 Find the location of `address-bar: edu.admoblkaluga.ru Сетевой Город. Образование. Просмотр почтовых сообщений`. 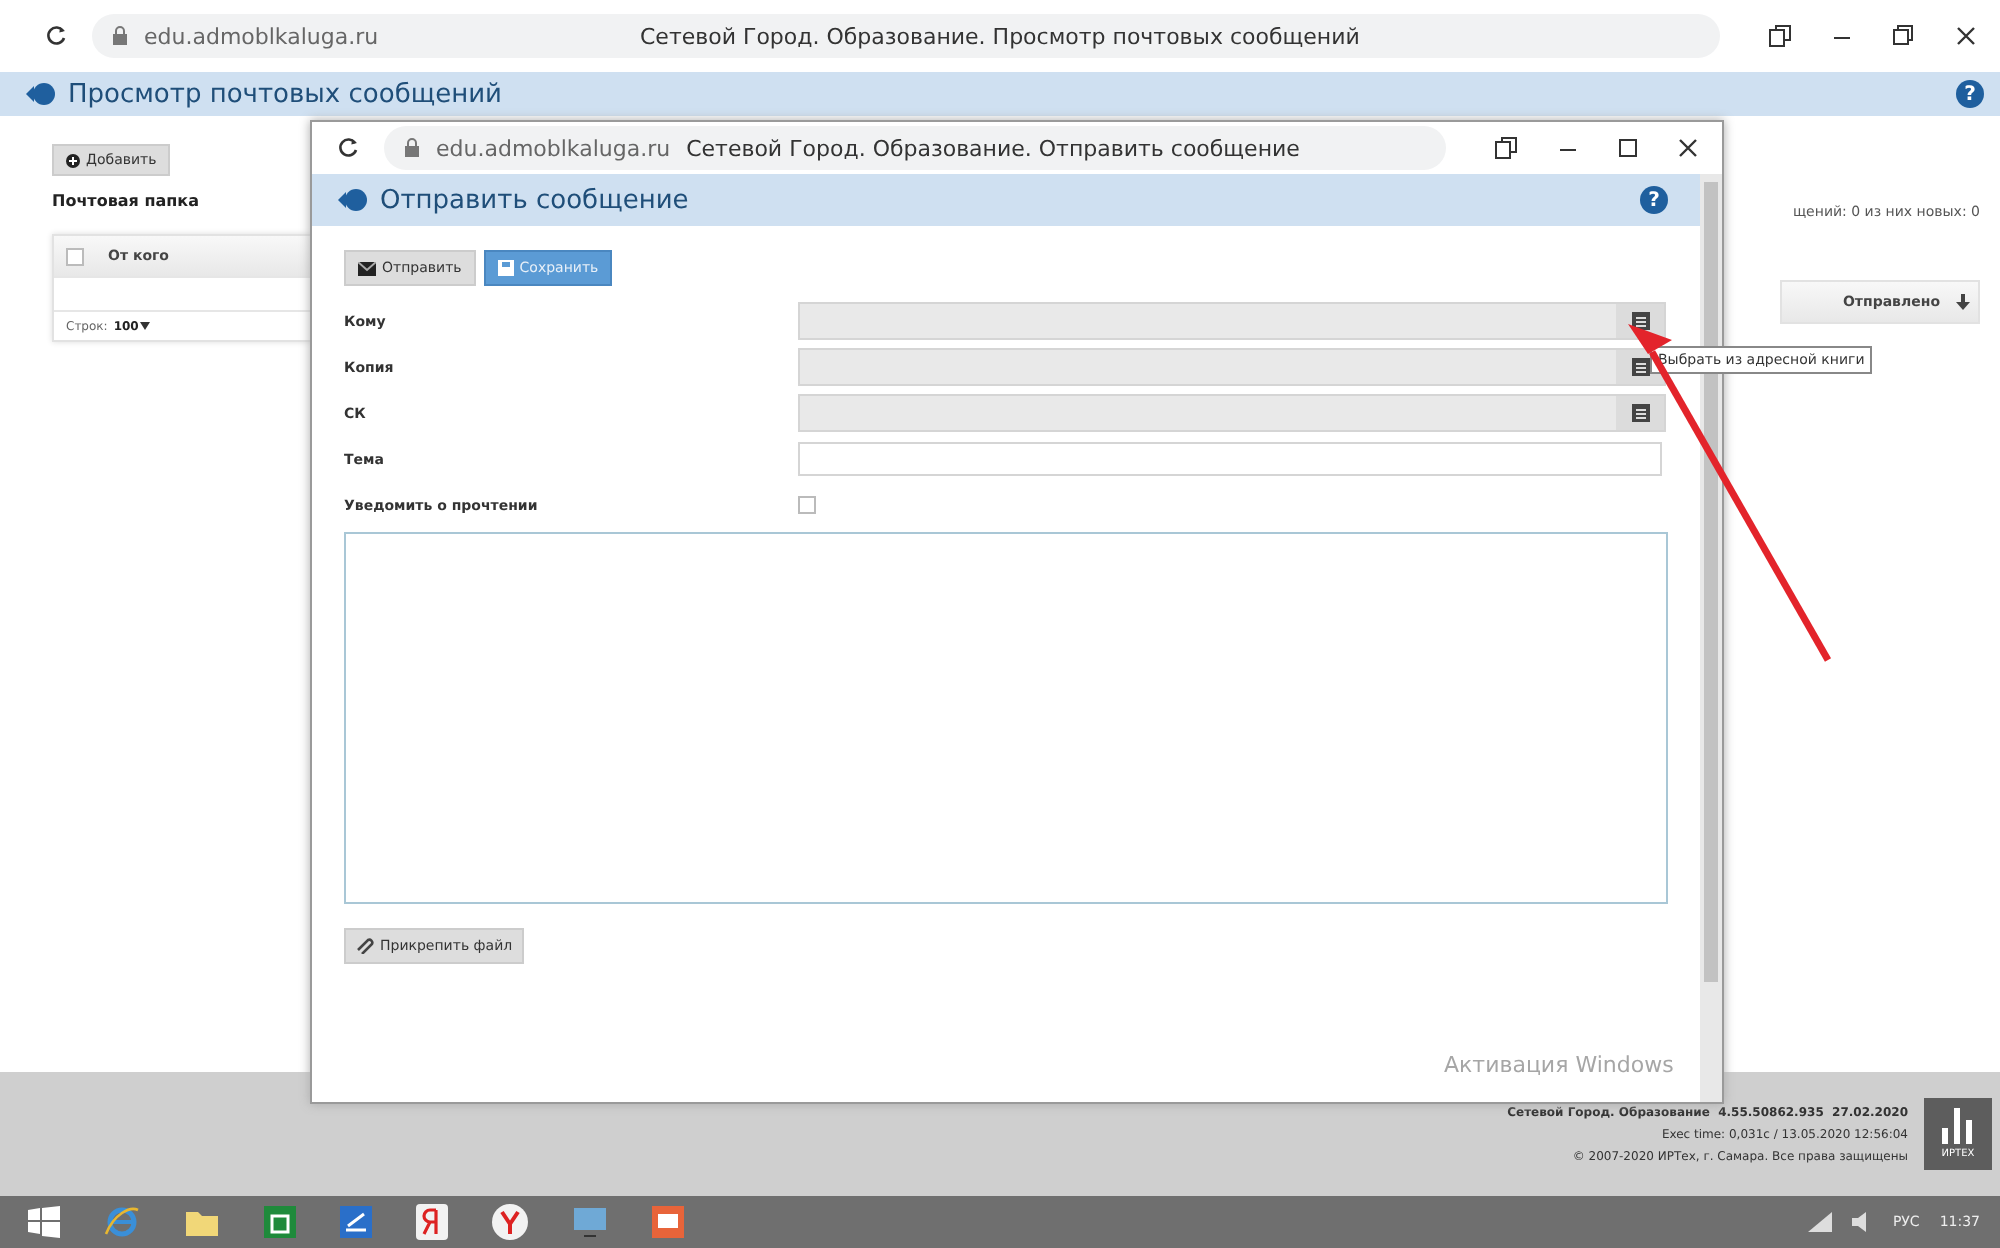

address-bar: edu.admoblkaluga.ru Сетевой Город. Образование. Просмотр почтовых сообщений is located at coordinates (906, 36).